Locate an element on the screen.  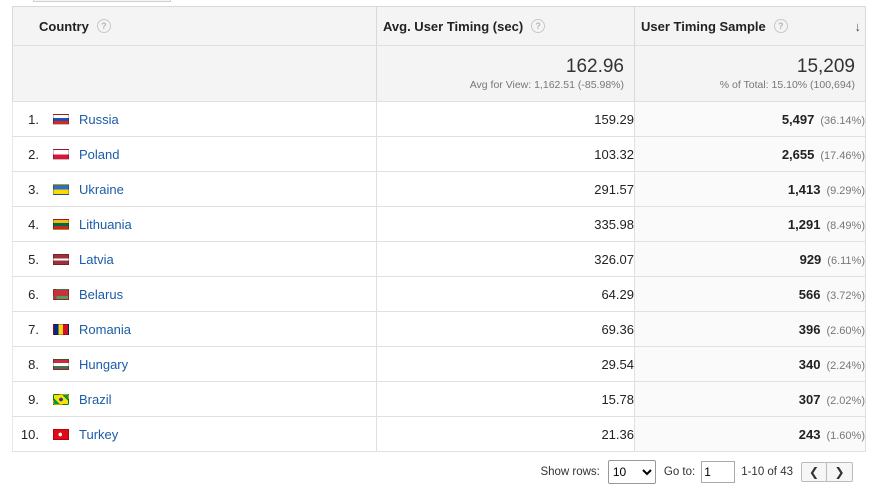
lithuania-flag-icon is located at coordinates (61, 224).